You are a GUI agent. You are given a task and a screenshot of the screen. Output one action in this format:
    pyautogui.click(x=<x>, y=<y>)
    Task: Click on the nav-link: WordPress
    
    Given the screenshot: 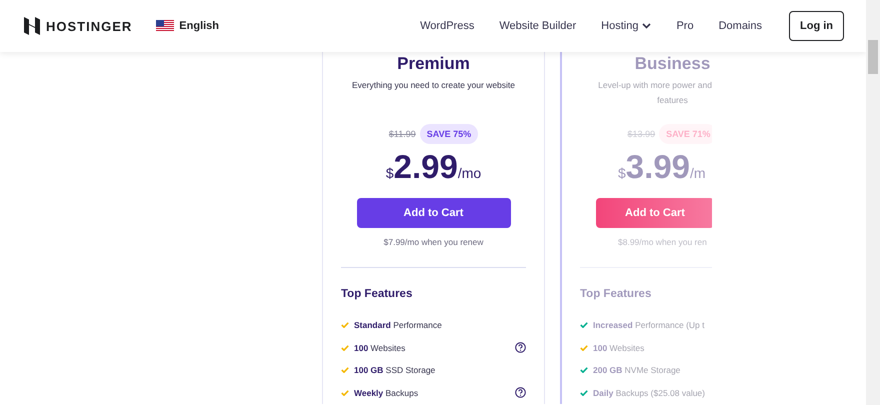 What is the action you would take?
    pyautogui.click(x=447, y=26)
    